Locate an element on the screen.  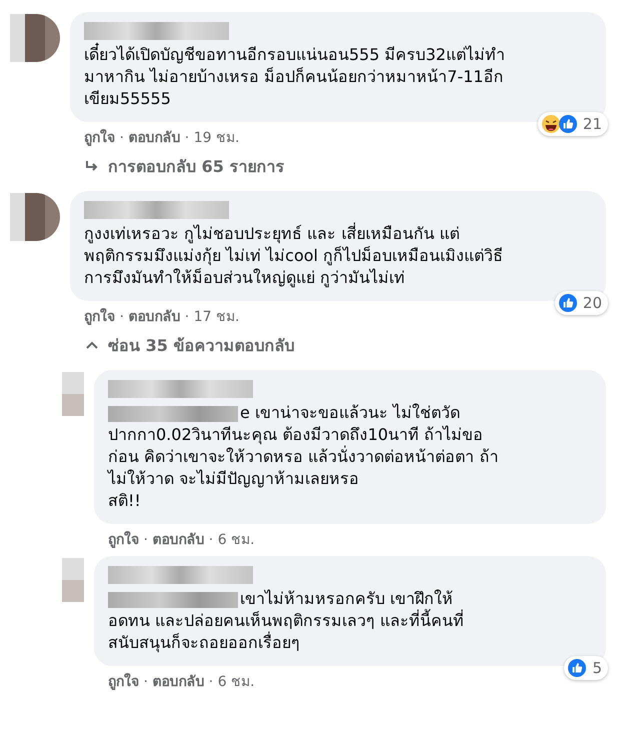
comment-text: เขาไม่ห้ามหรอกครับ เขาฝึกให้ อดทน และปล่อยคนเห็นพฤติกรรมเลวๆ และที่นี้คนที่ สนับสนุนก็จะถอยออกเรื่อยๆ is located at coordinates (287, 621).